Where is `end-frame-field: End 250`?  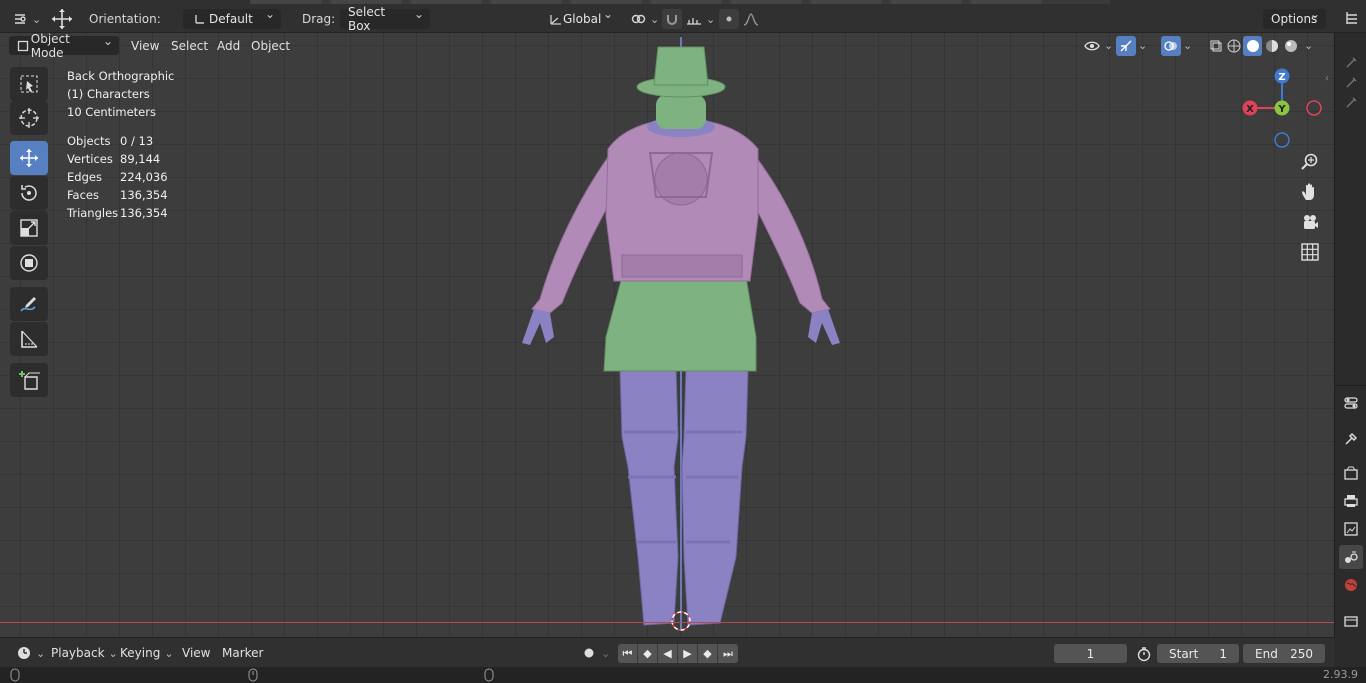
end-frame-field: End 250 is located at coordinates (1284, 653).